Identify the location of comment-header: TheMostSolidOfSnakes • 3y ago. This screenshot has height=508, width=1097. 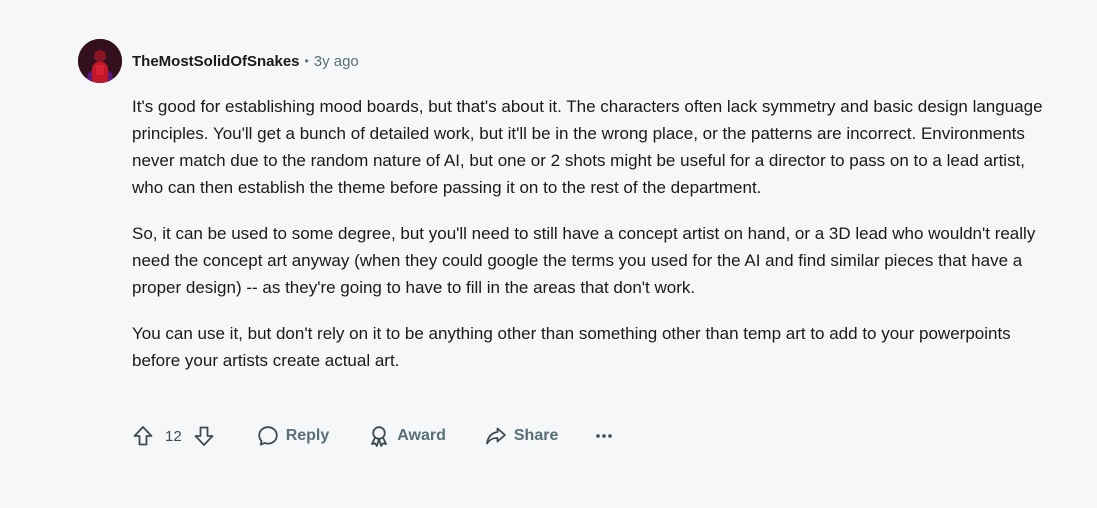
(578, 61).